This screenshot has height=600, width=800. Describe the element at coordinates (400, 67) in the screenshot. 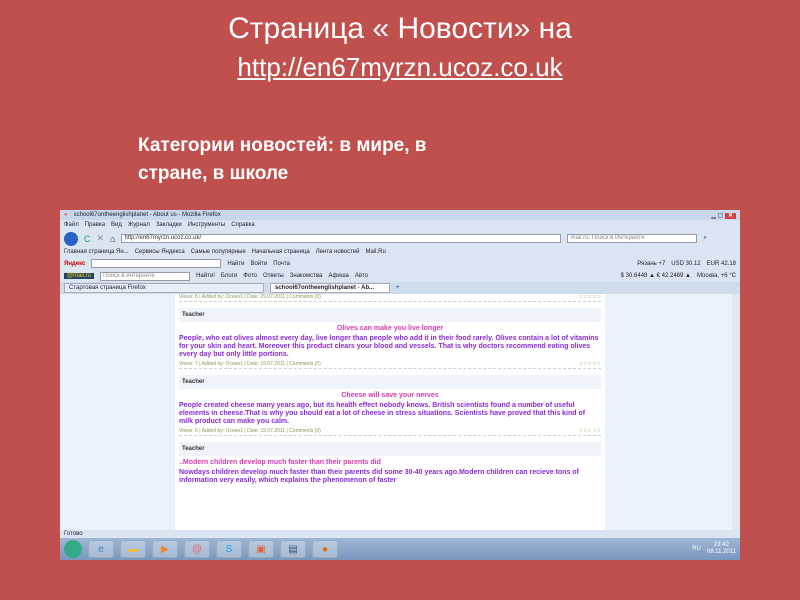

I see `site-link: http://en67myrzn.ucoz.co.uk` at that location.